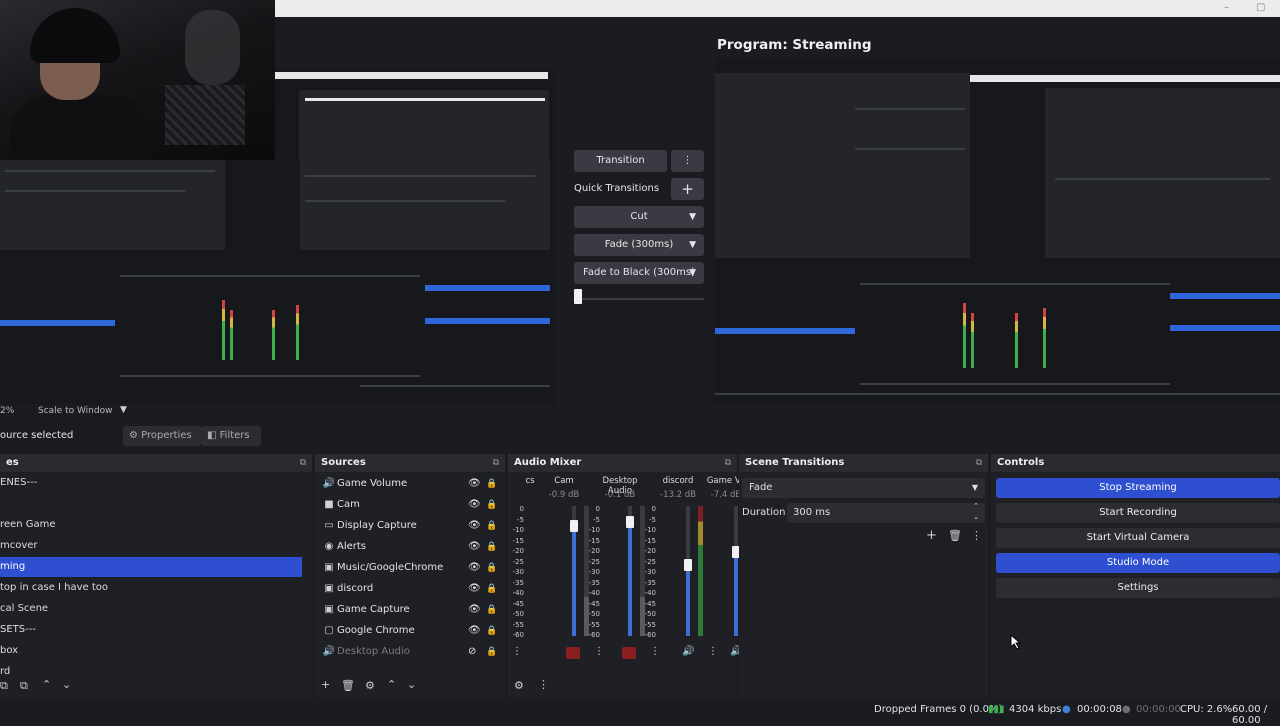 The image size is (1280, 726). What do you see at coordinates (519, 685) in the screenshot?
I see `advanced-audio-icon: ⚙` at bounding box center [519, 685].